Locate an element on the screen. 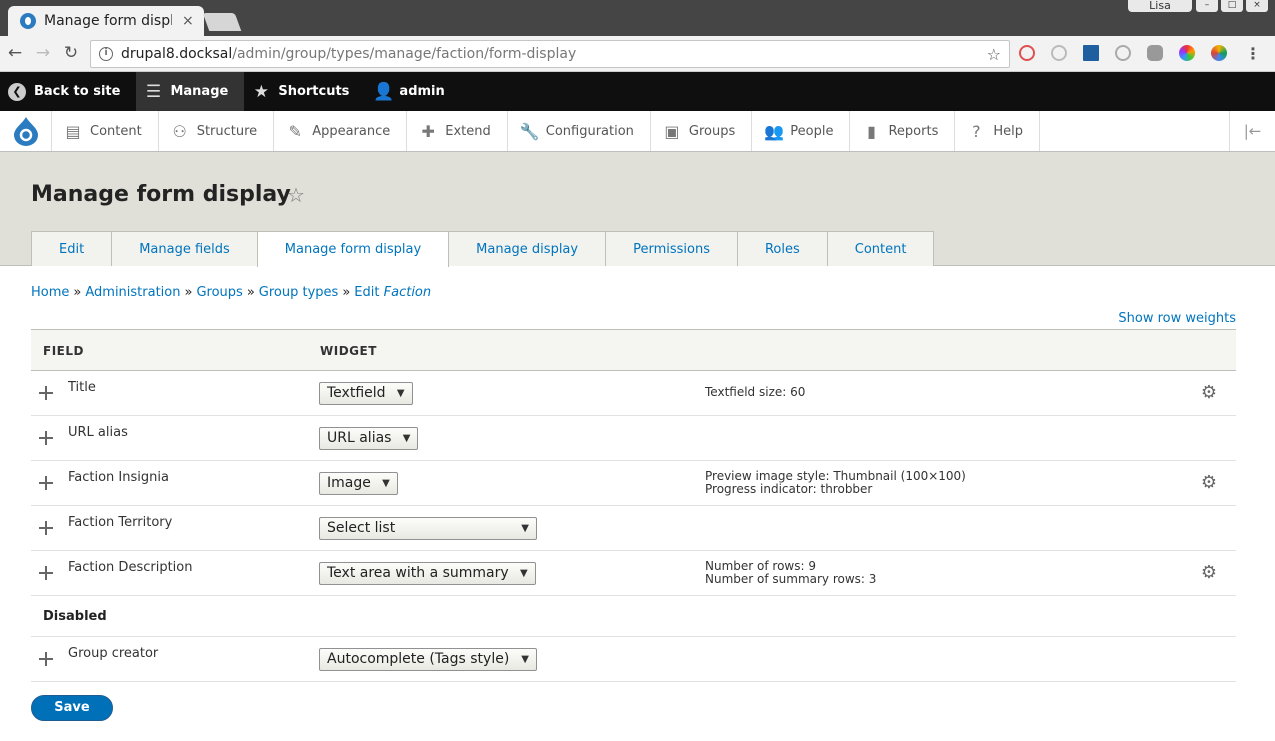  browser-tab: Manage form displa × is located at coordinates (106, 21).